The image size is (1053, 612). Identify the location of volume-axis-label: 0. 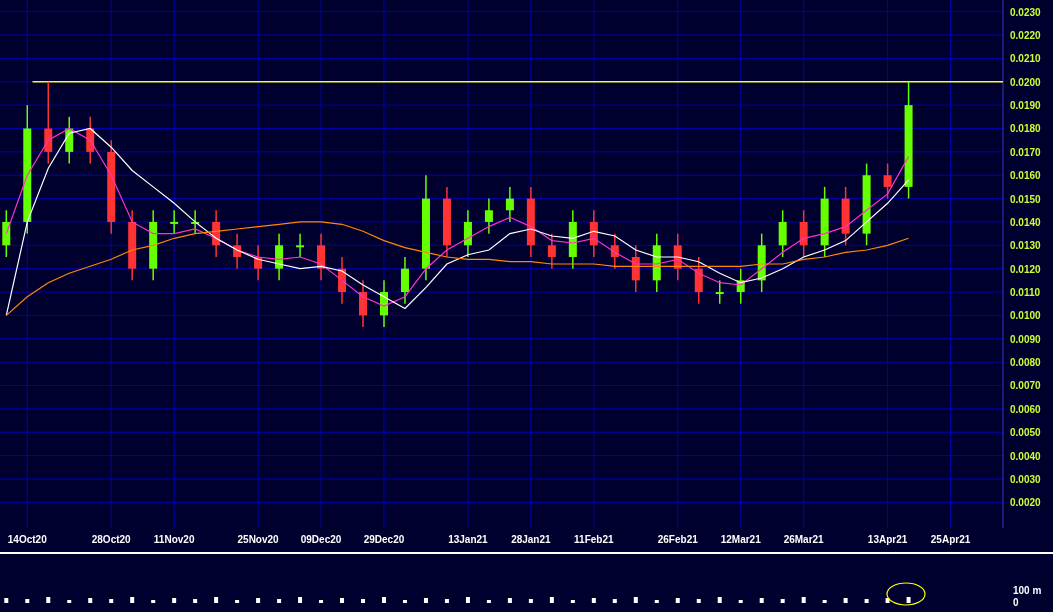
(1016, 602).